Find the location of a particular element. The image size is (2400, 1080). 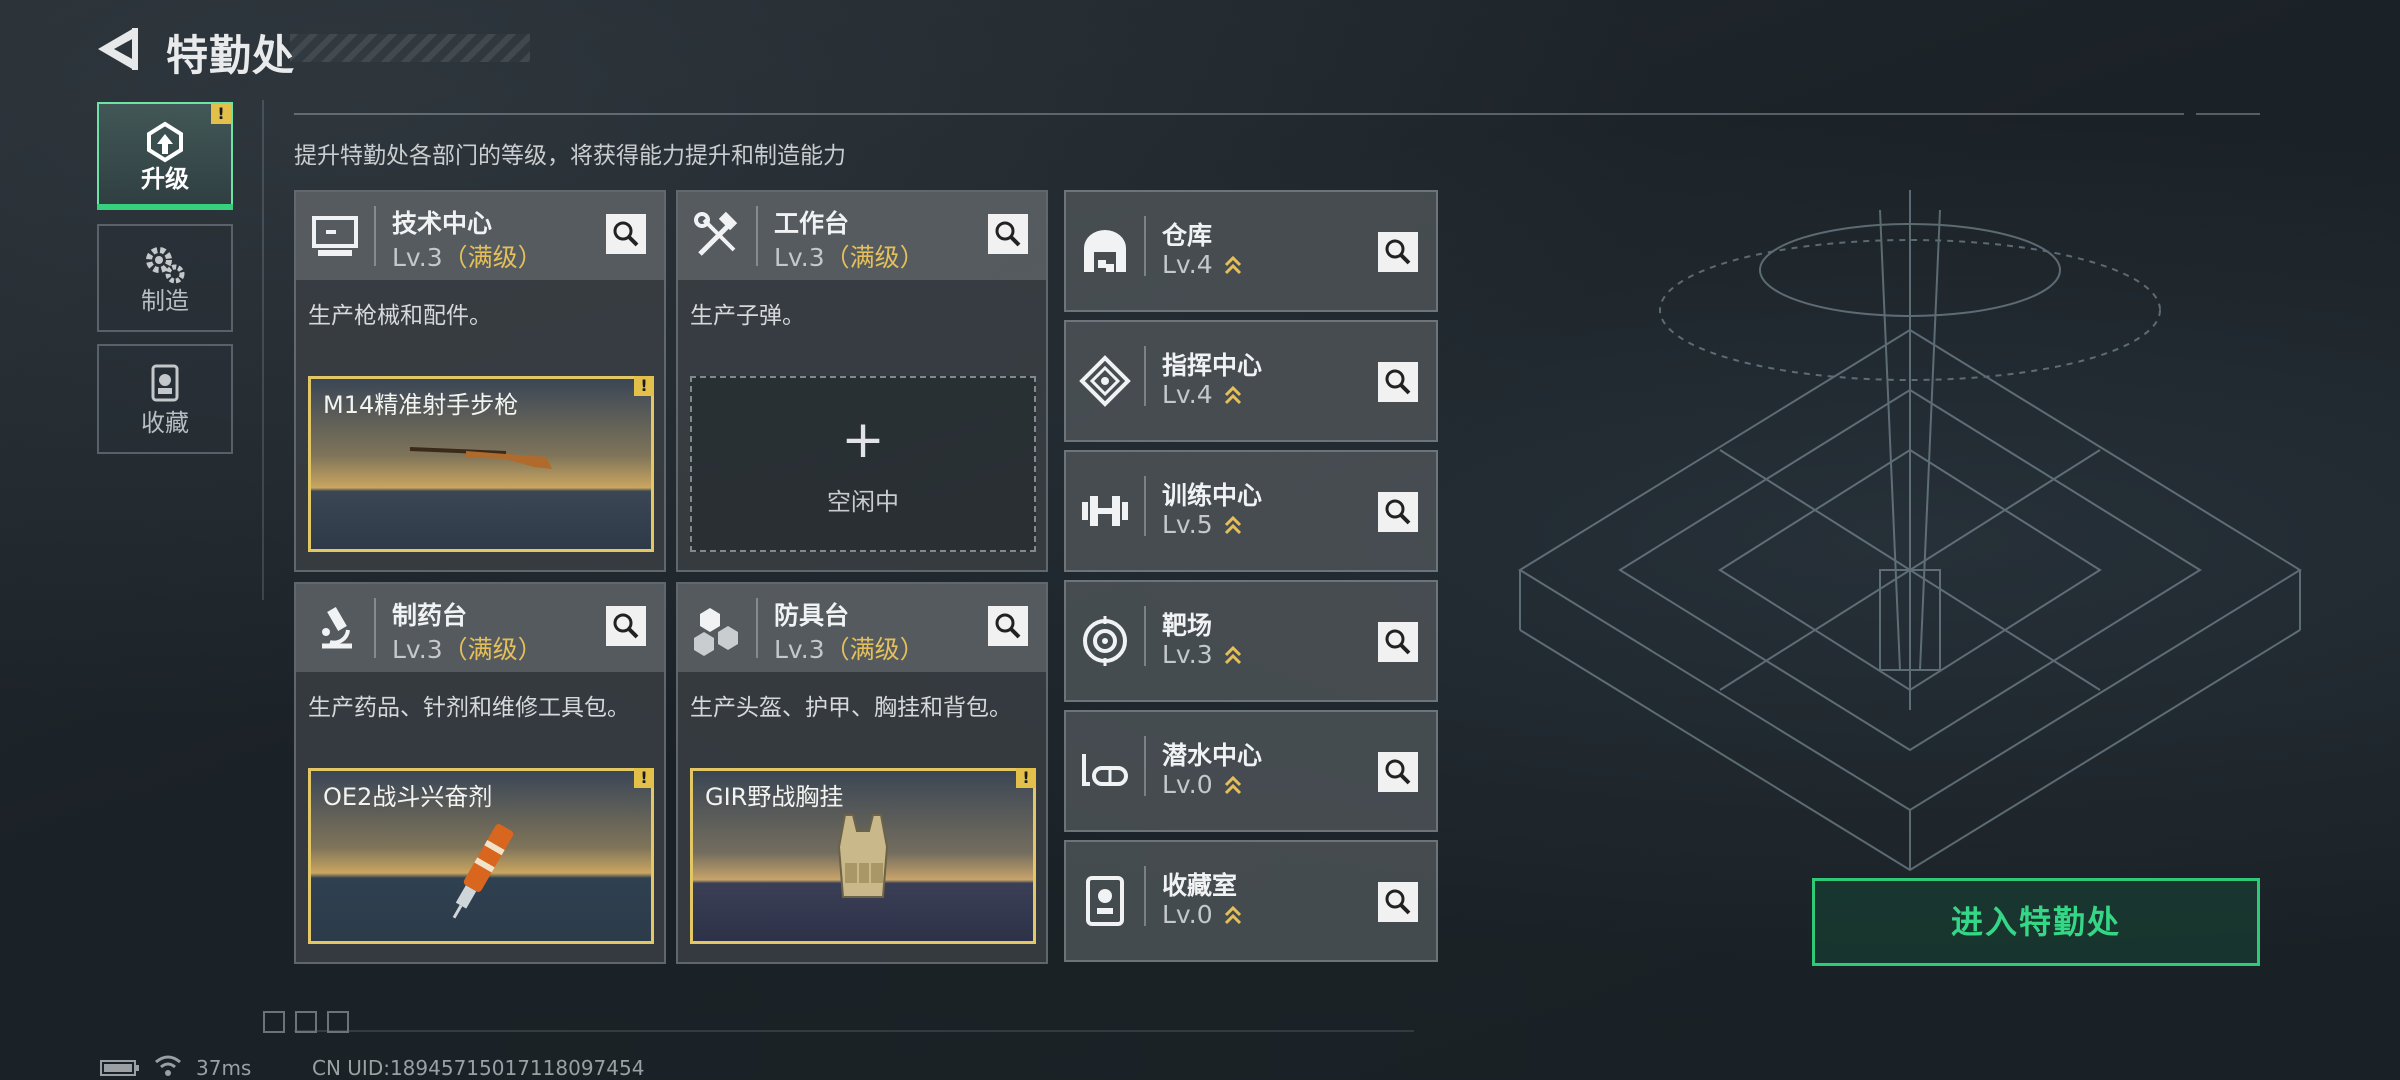

tab-collection: 收藏 is located at coordinates (165, 399).